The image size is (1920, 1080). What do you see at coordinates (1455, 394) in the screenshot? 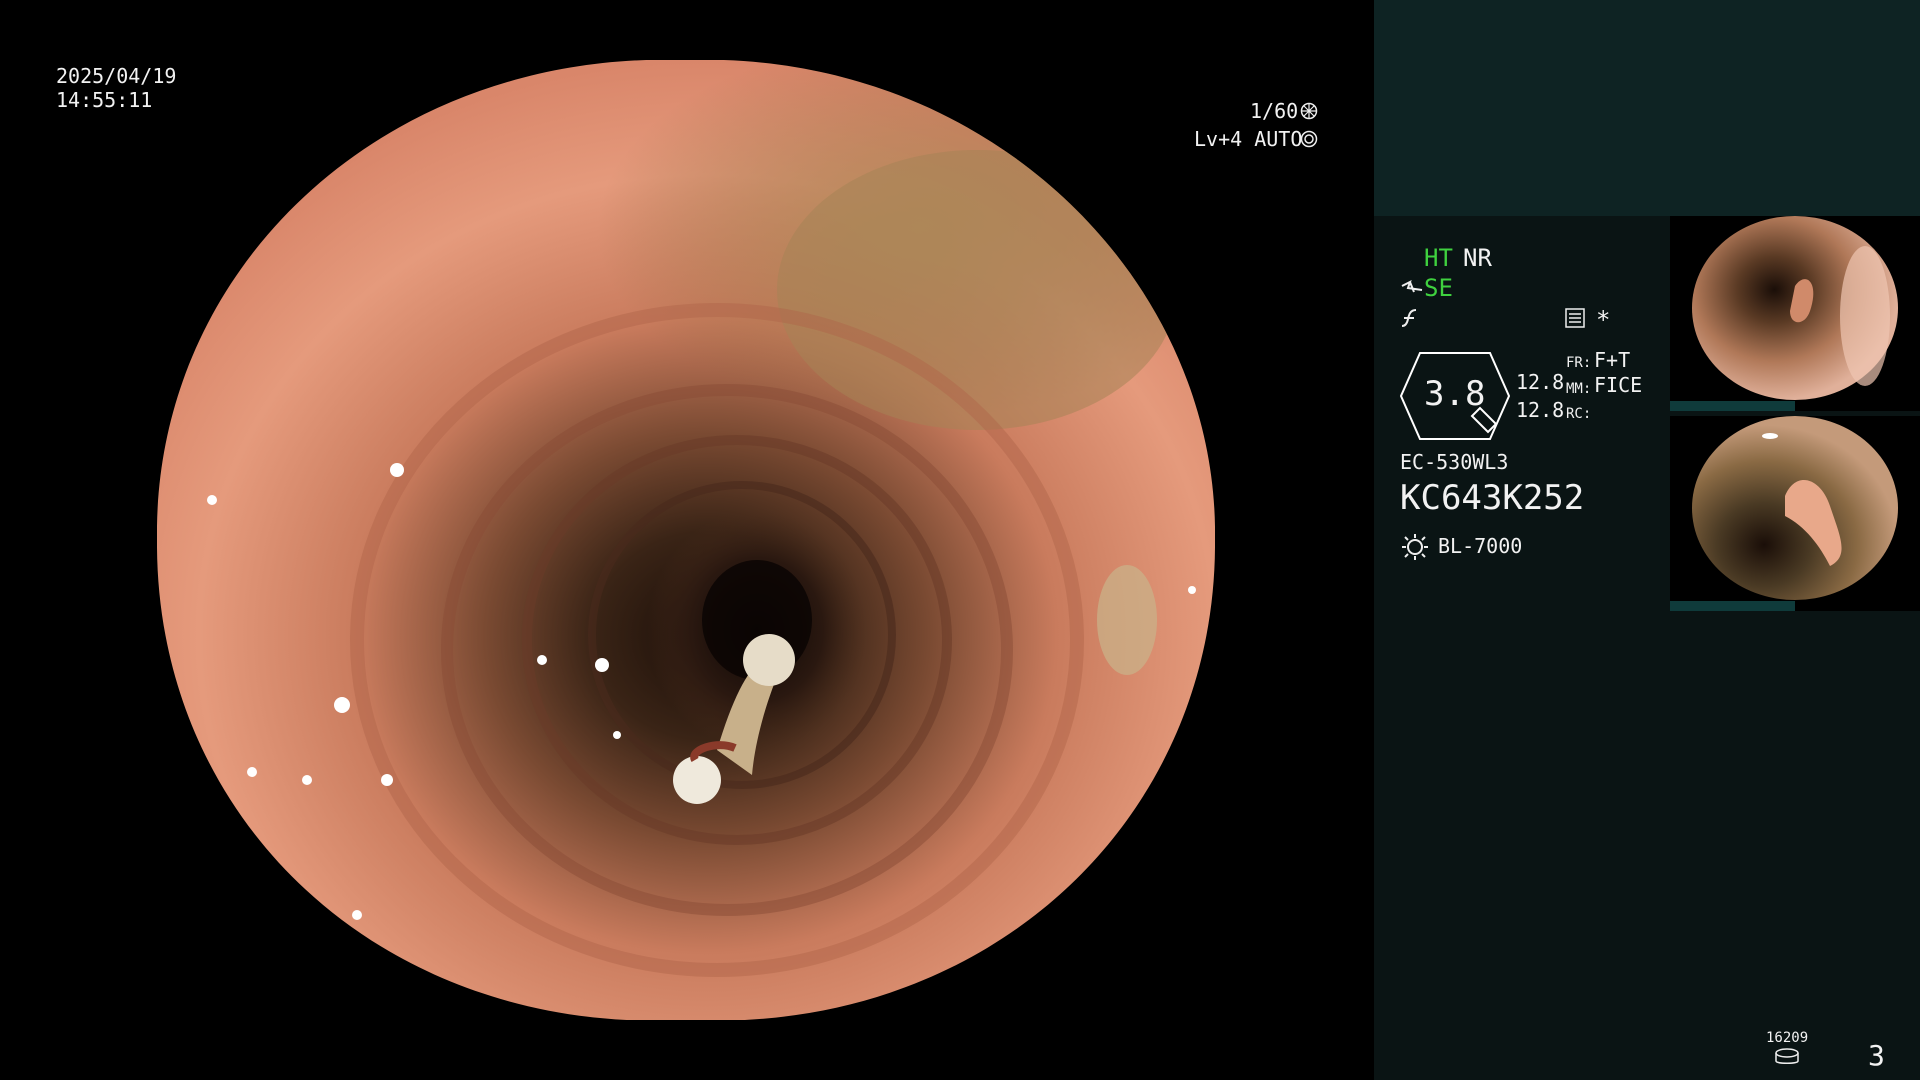
I see `zoom-value: 3.8` at bounding box center [1455, 394].